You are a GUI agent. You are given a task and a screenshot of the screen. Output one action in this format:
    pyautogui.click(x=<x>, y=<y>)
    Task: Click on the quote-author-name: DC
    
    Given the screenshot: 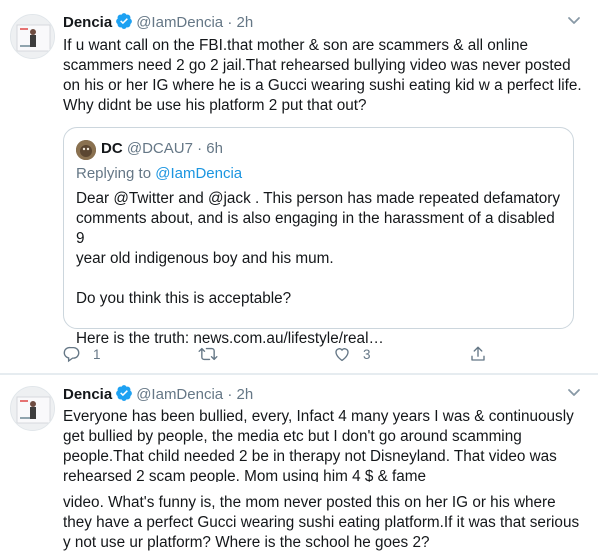 What is the action you would take?
    pyautogui.click(x=112, y=148)
    